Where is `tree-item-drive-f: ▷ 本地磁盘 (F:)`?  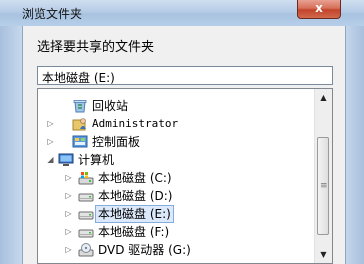 tree-item-drive-f: ▷ 本地磁盘 (F:) is located at coordinates (177, 232).